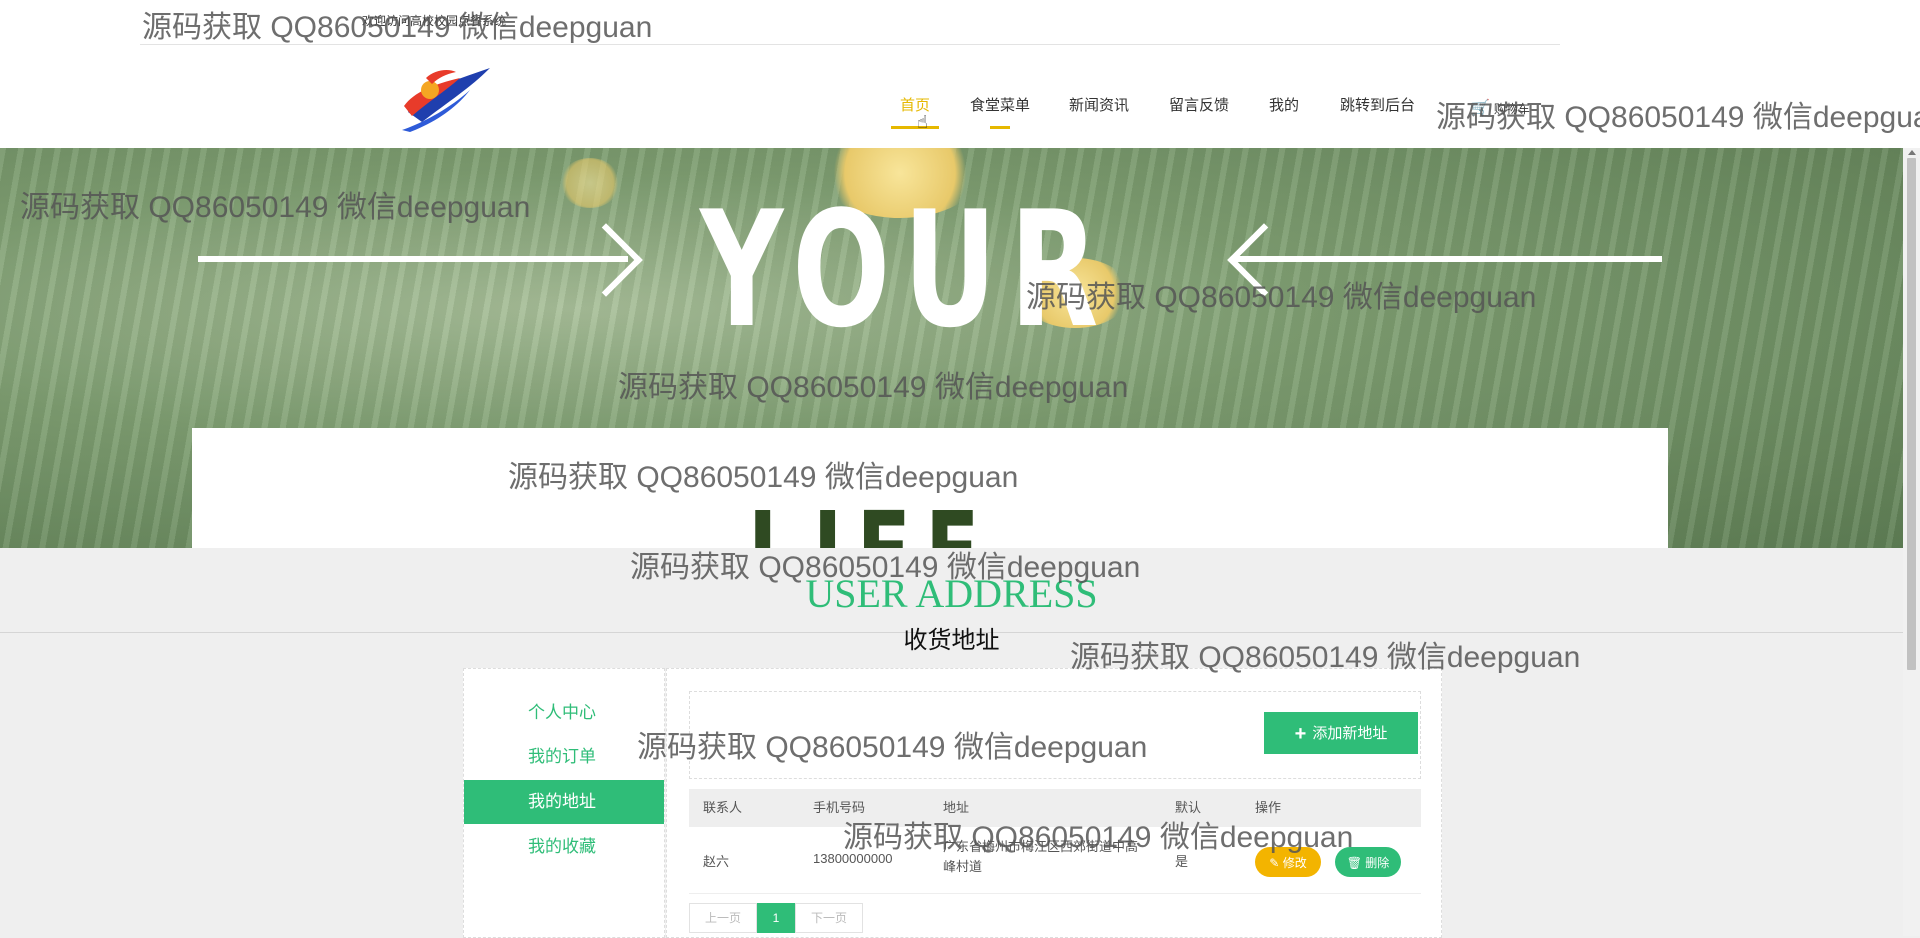  I want to click on page-number-current: 1, so click(776, 918).